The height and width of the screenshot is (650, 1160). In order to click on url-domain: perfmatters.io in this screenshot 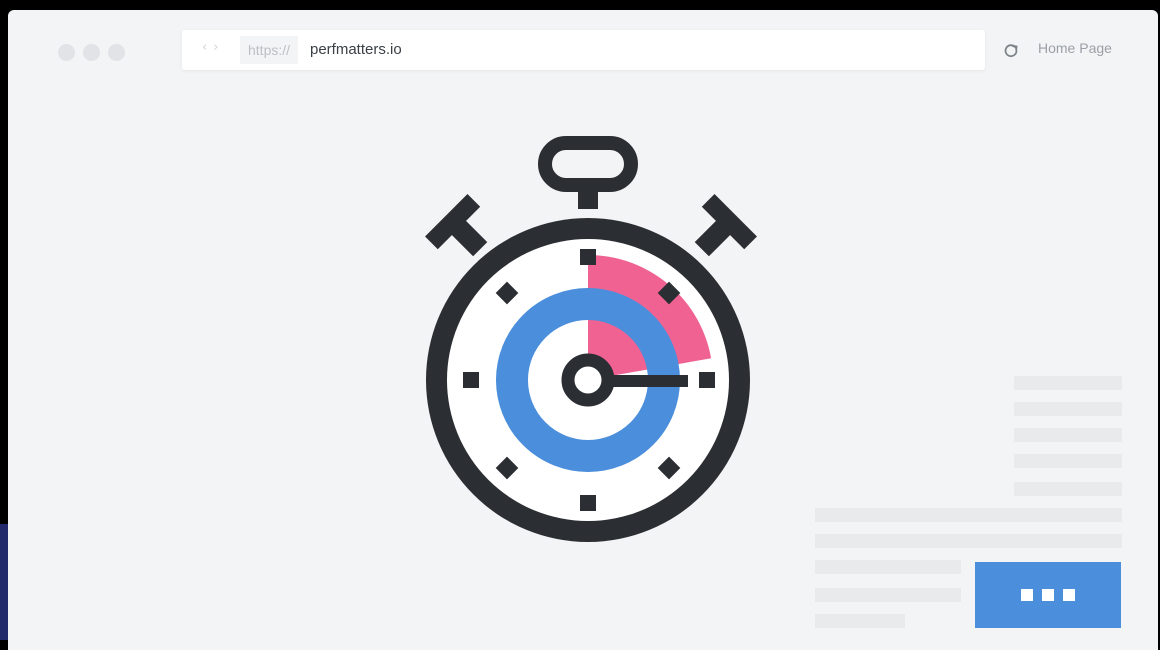, I will do `click(356, 50)`.